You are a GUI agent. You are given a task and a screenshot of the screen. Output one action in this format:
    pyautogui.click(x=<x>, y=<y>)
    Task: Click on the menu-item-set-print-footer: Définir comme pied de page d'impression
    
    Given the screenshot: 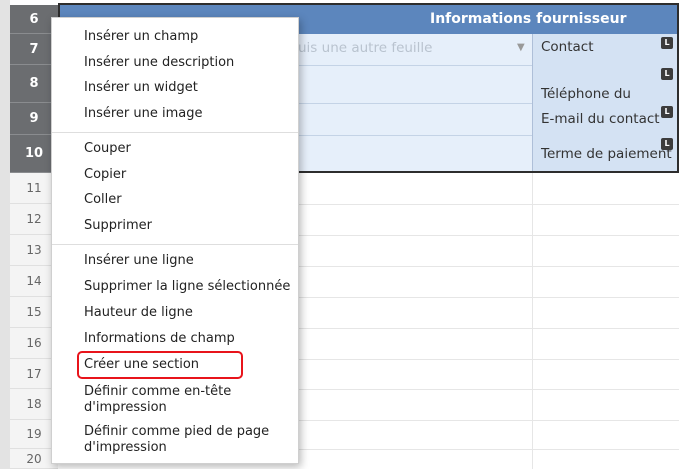 What is the action you would take?
    pyautogui.click(x=176, y=440)
    